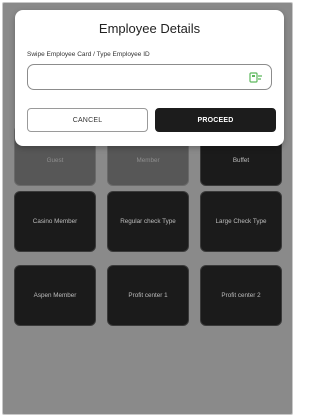 Image resolution: width=320 pixels, height=417 pixels. I want to click on tile-label: Buffet, so click(241, 160).